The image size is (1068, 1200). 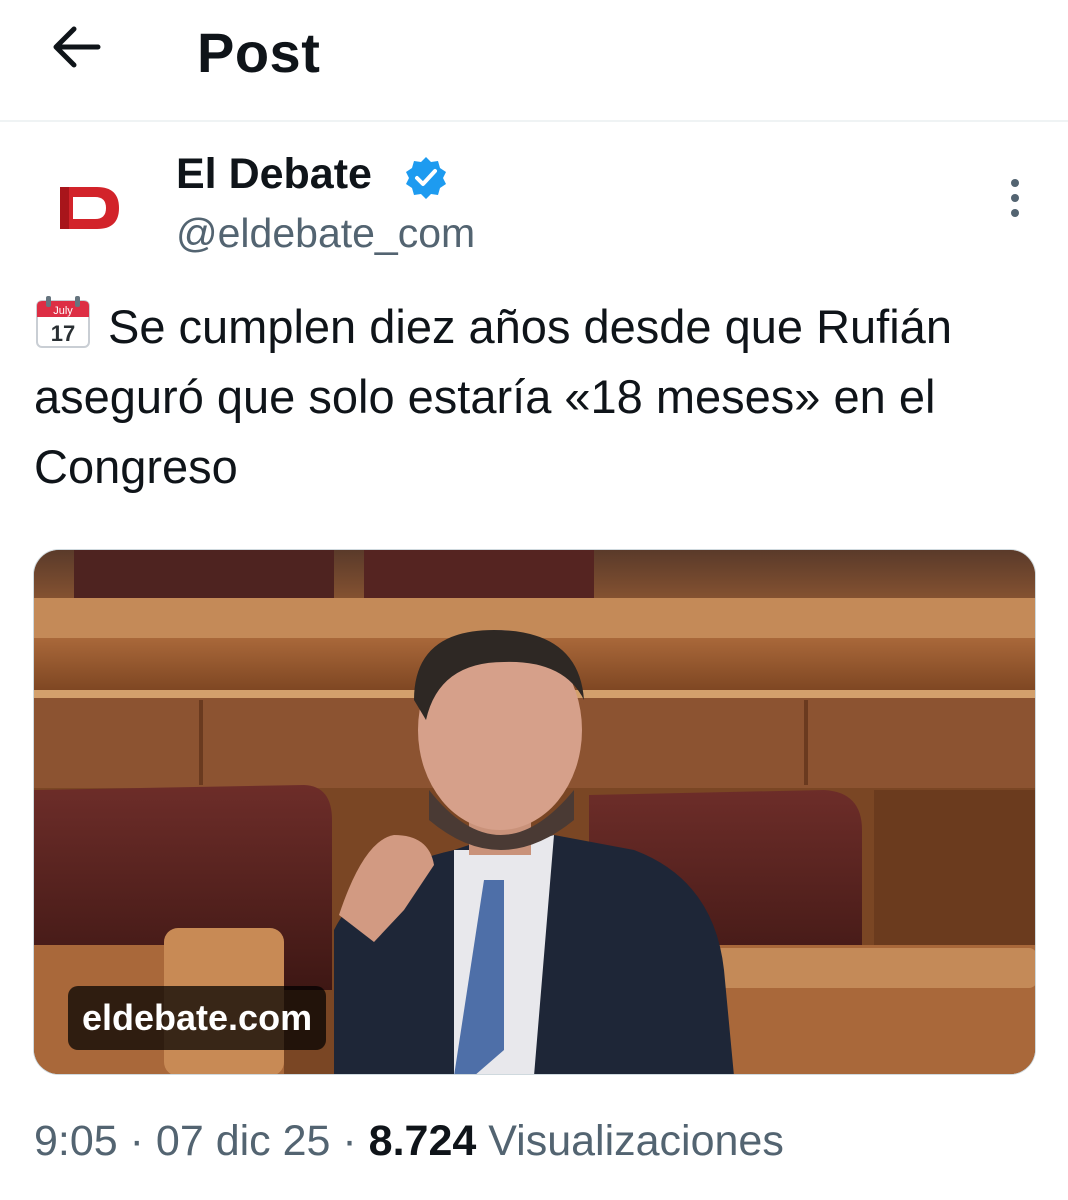 I want to click on avatar, so click(x=90, y=208).